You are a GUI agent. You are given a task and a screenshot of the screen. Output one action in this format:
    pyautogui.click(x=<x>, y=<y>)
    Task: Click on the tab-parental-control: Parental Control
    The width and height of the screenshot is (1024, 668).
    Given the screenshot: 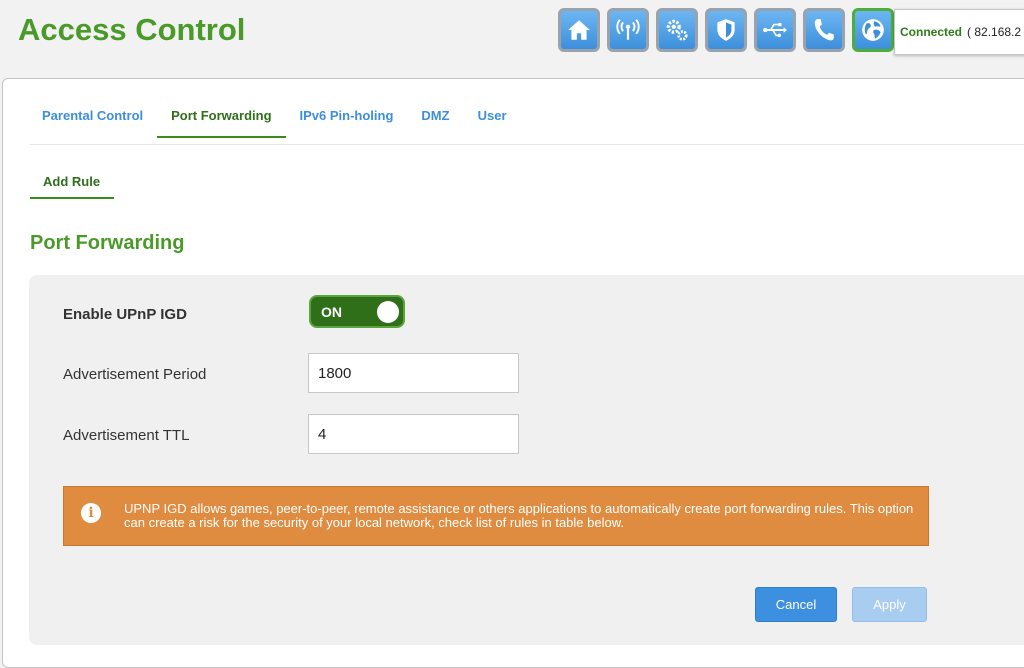 What is the action you would take?
    pyautogui.click(x=92, y=118)
    